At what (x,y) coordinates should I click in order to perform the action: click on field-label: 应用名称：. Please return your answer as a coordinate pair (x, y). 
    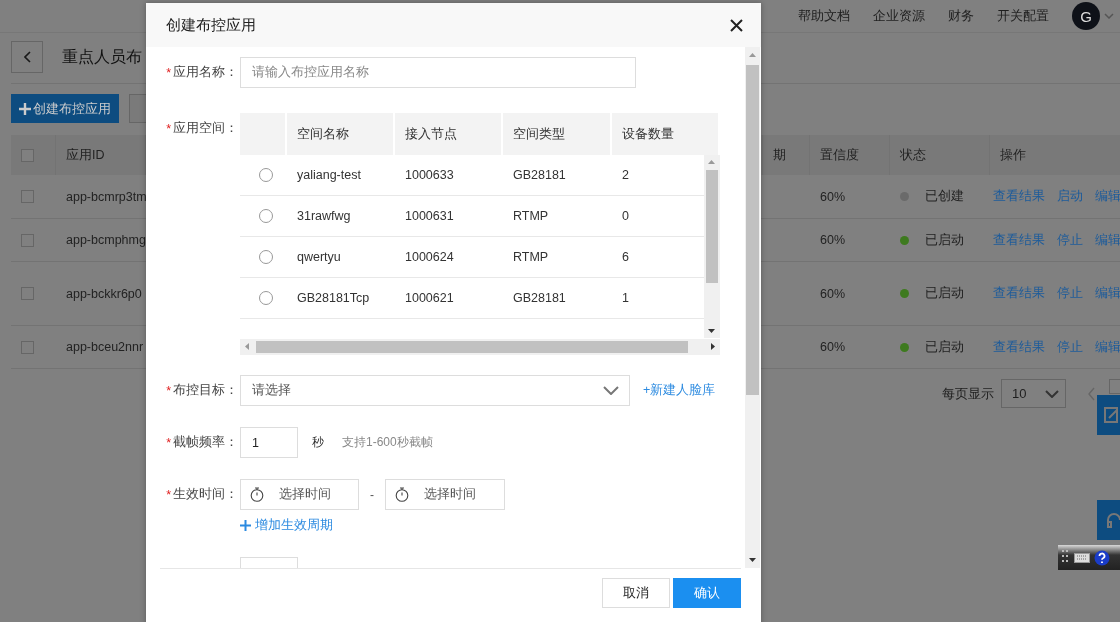
    Looking at the image, I should click on (205, 72).